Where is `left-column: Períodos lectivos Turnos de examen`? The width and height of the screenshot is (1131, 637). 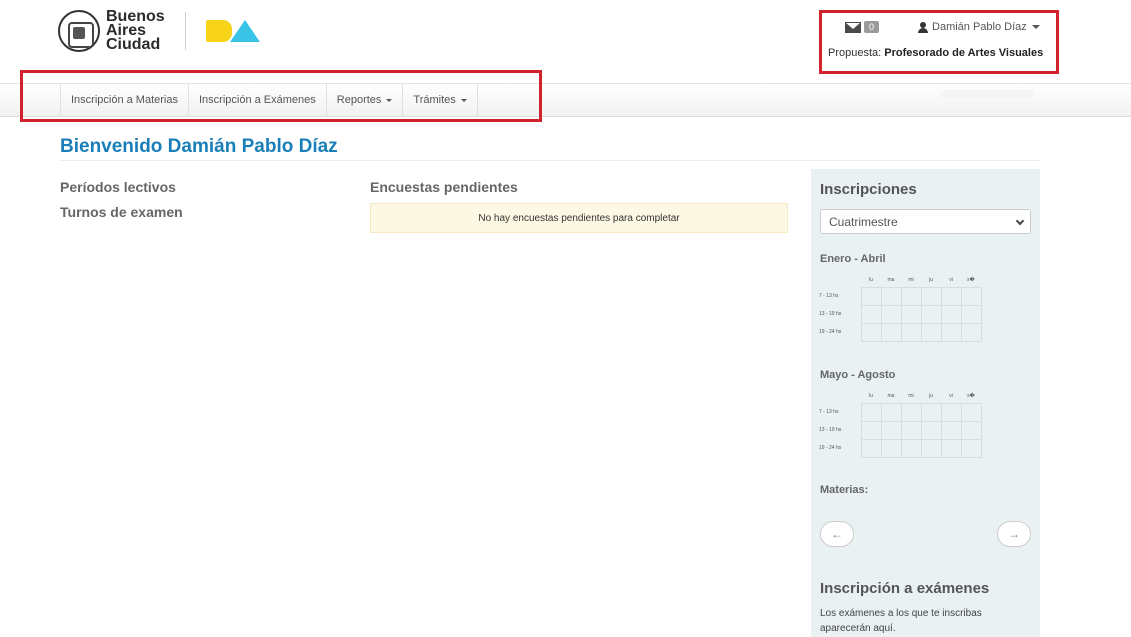
left-column: Períodos lectivos Turnos de examen is located at coordinates (121, 204).